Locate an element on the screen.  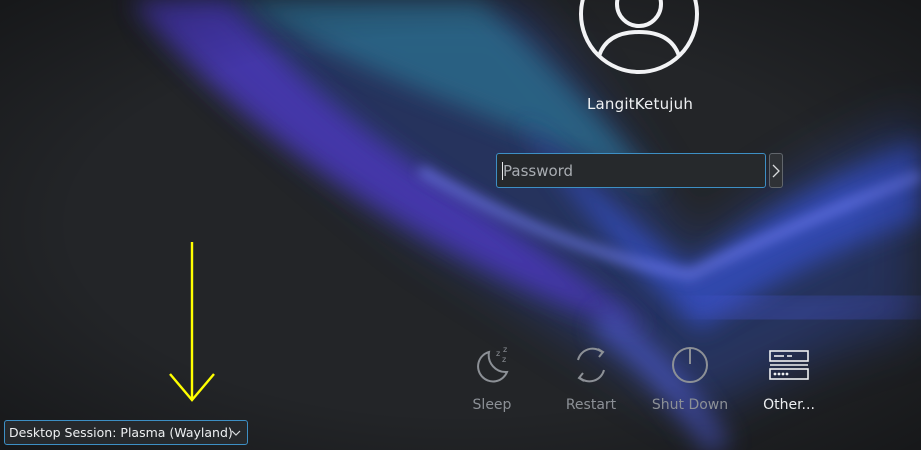
chevron-right-icon is located at coordinates (776, 170).